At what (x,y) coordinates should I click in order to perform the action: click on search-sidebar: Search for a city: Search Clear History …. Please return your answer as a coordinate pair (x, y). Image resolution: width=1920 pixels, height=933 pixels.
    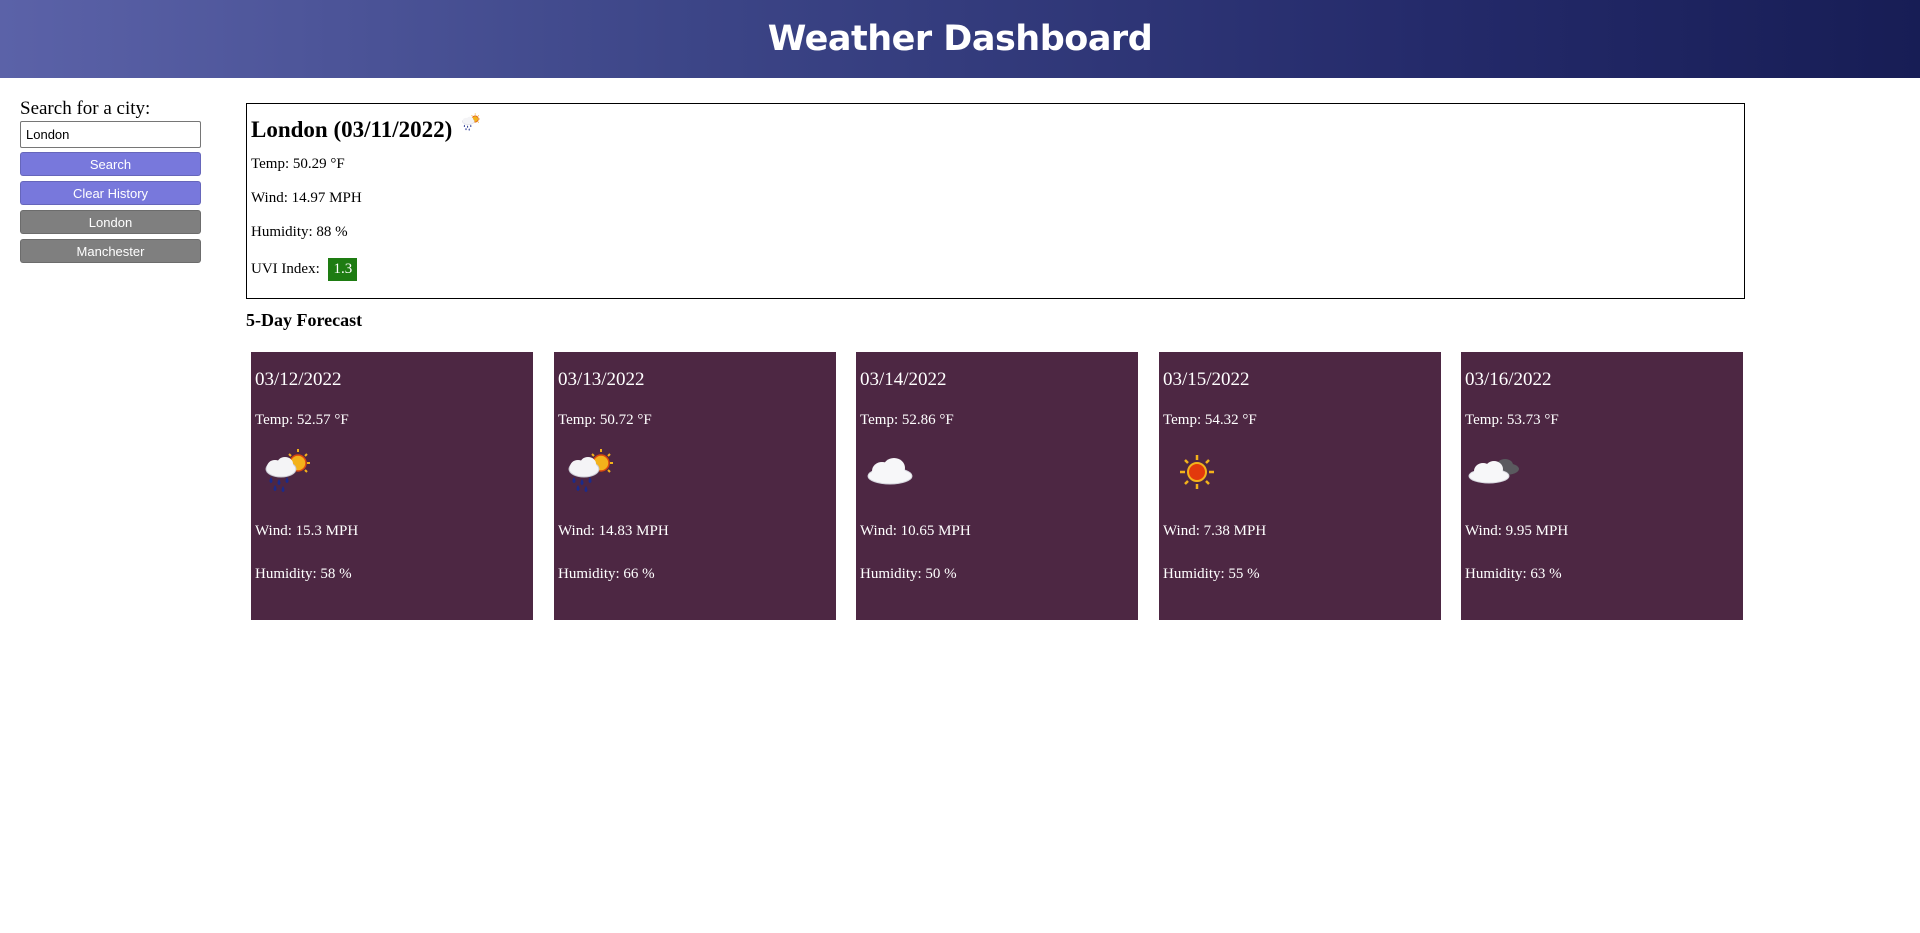
    Looking at the image, I should click on (110, 183).